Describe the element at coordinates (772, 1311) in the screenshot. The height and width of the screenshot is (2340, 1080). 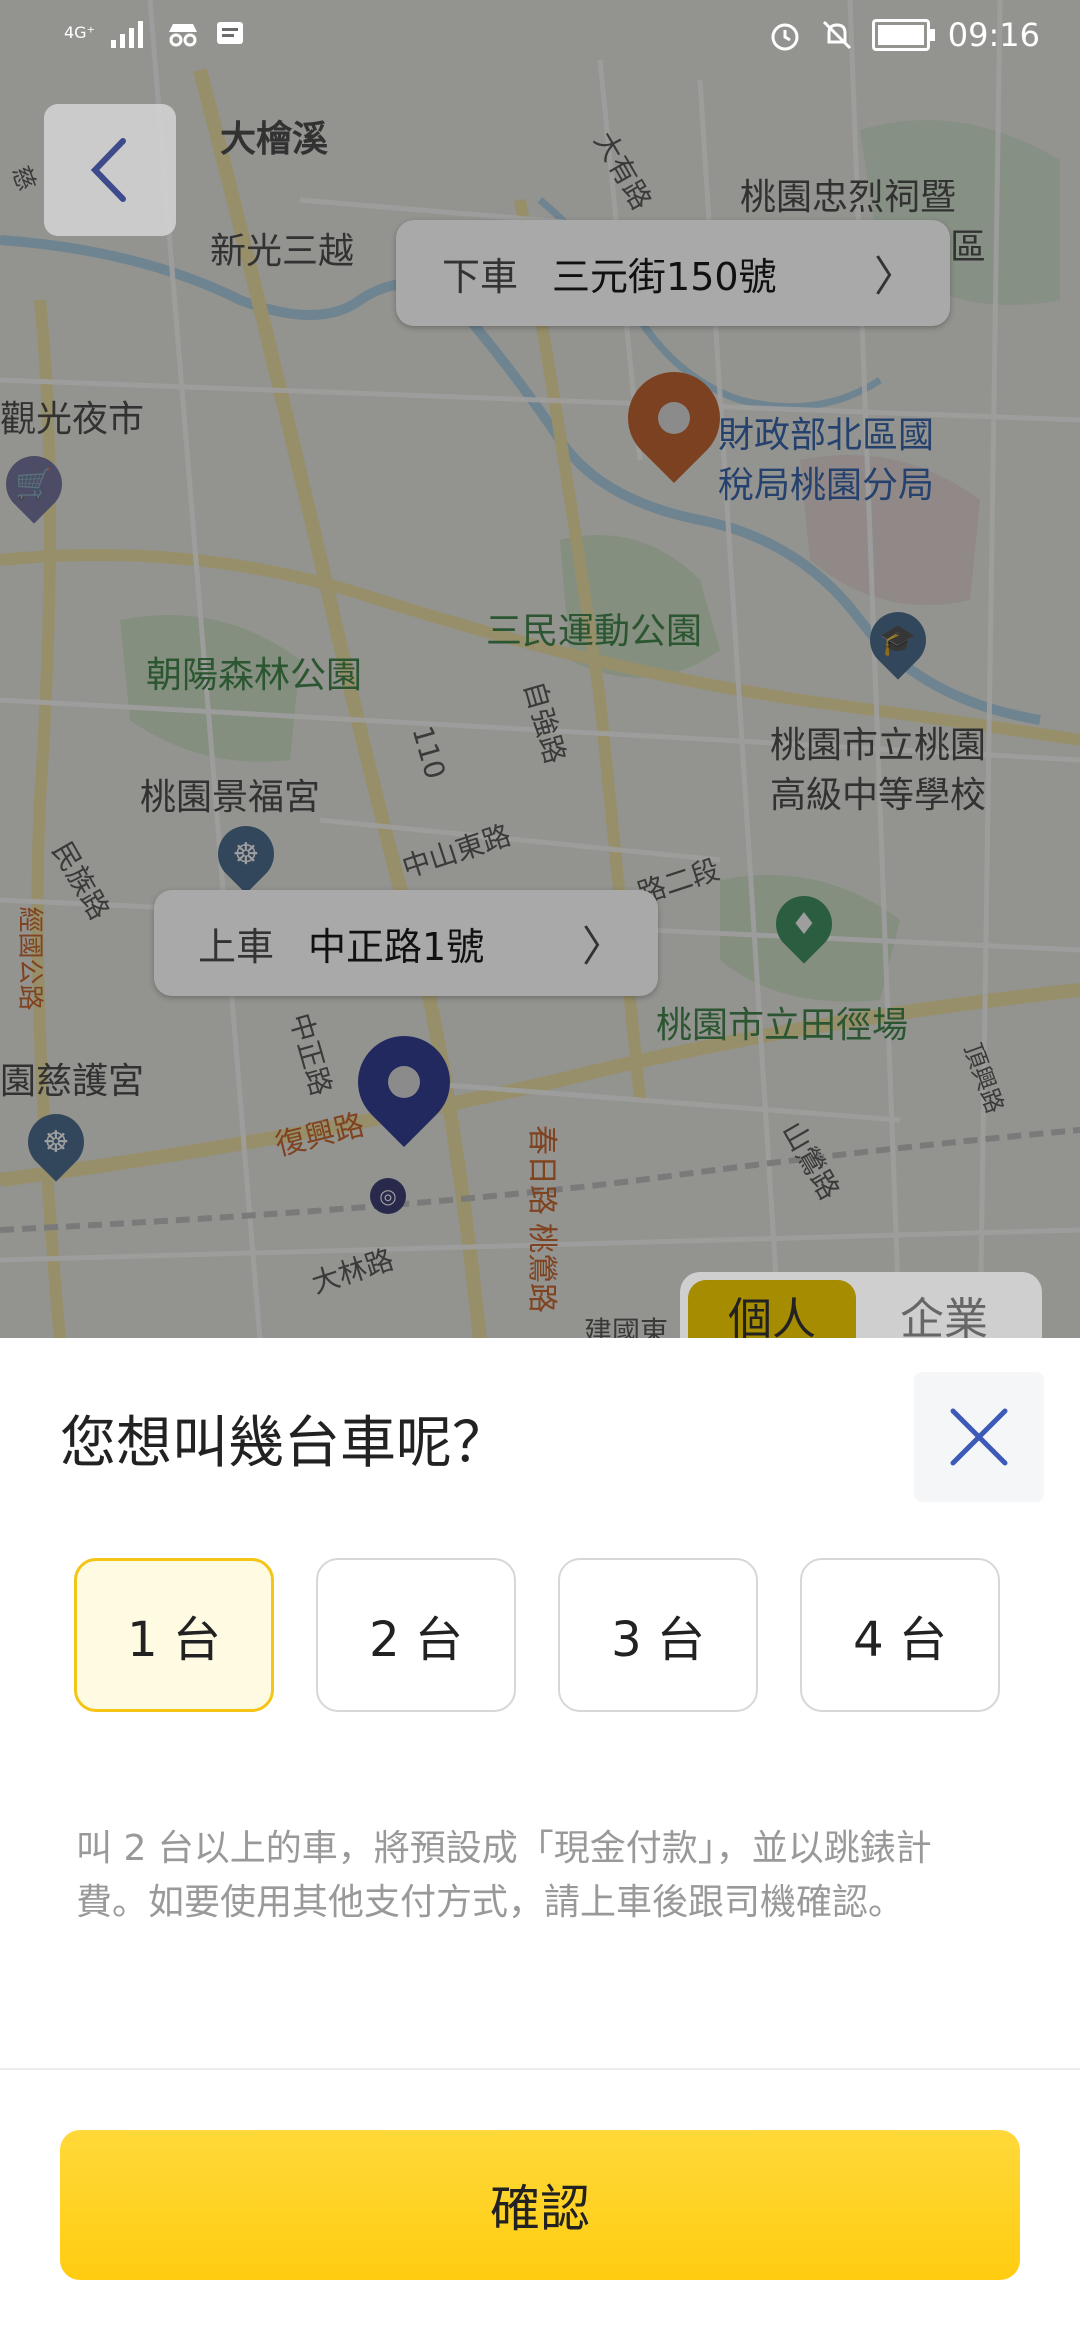
I see `tab-personal: 個人` at that location.